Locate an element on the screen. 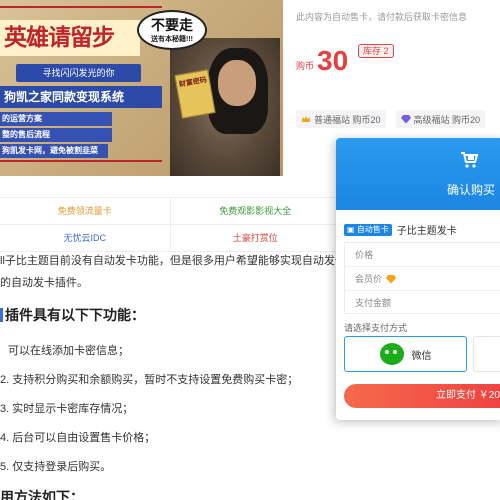 The image size is (500, 500). heading-accent-bar is located at coordinates (1, 315).